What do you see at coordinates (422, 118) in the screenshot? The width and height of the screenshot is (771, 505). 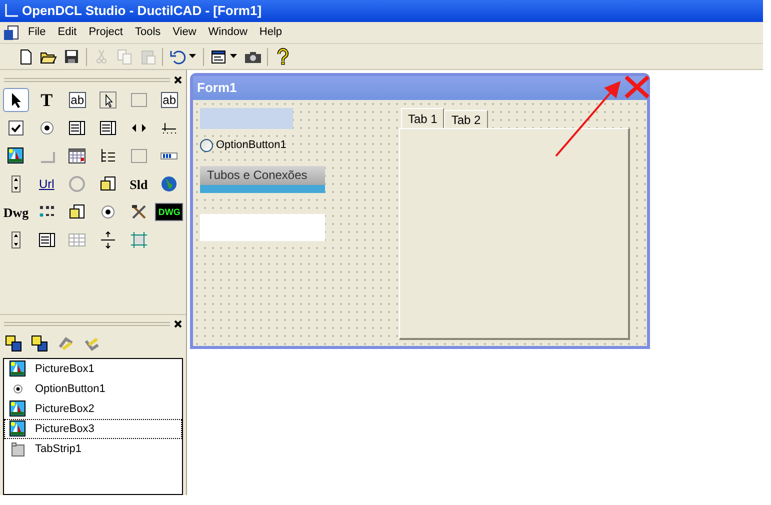 I see `tab: Tab 1` at bounding box center [422, 118].